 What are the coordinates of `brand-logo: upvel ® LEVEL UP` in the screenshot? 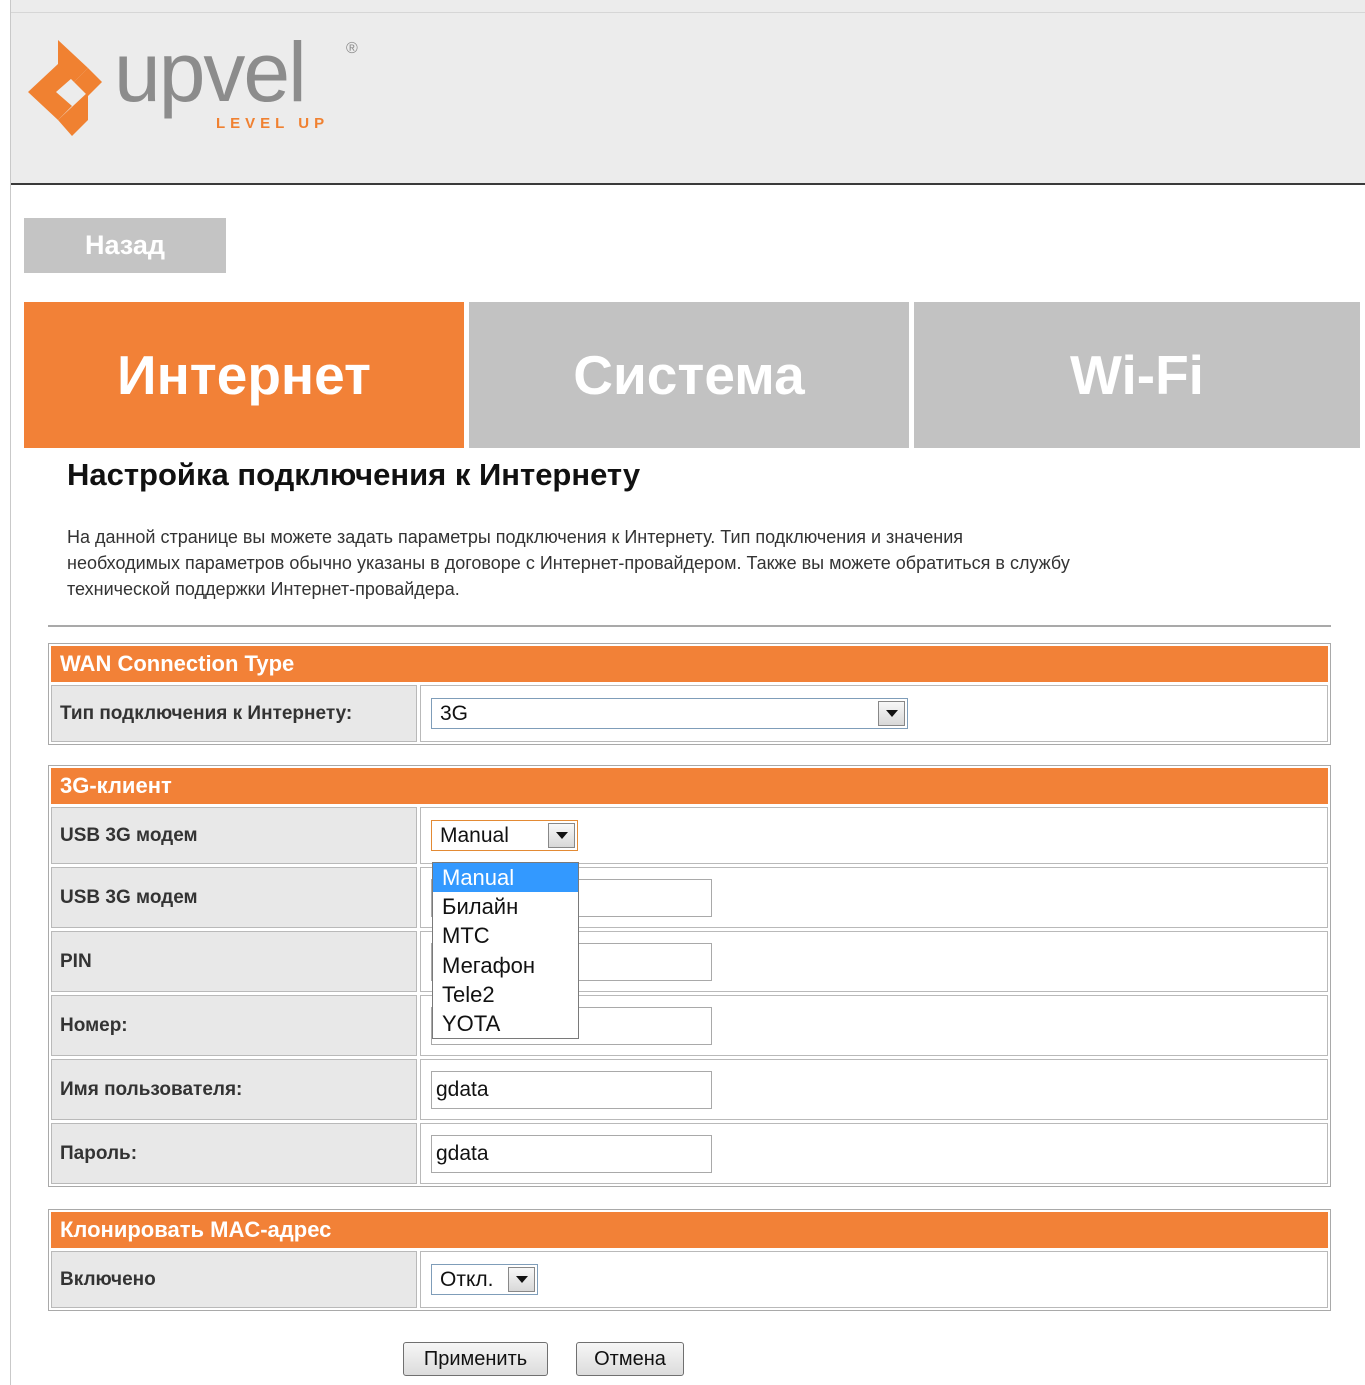 It's located at (208, 85).